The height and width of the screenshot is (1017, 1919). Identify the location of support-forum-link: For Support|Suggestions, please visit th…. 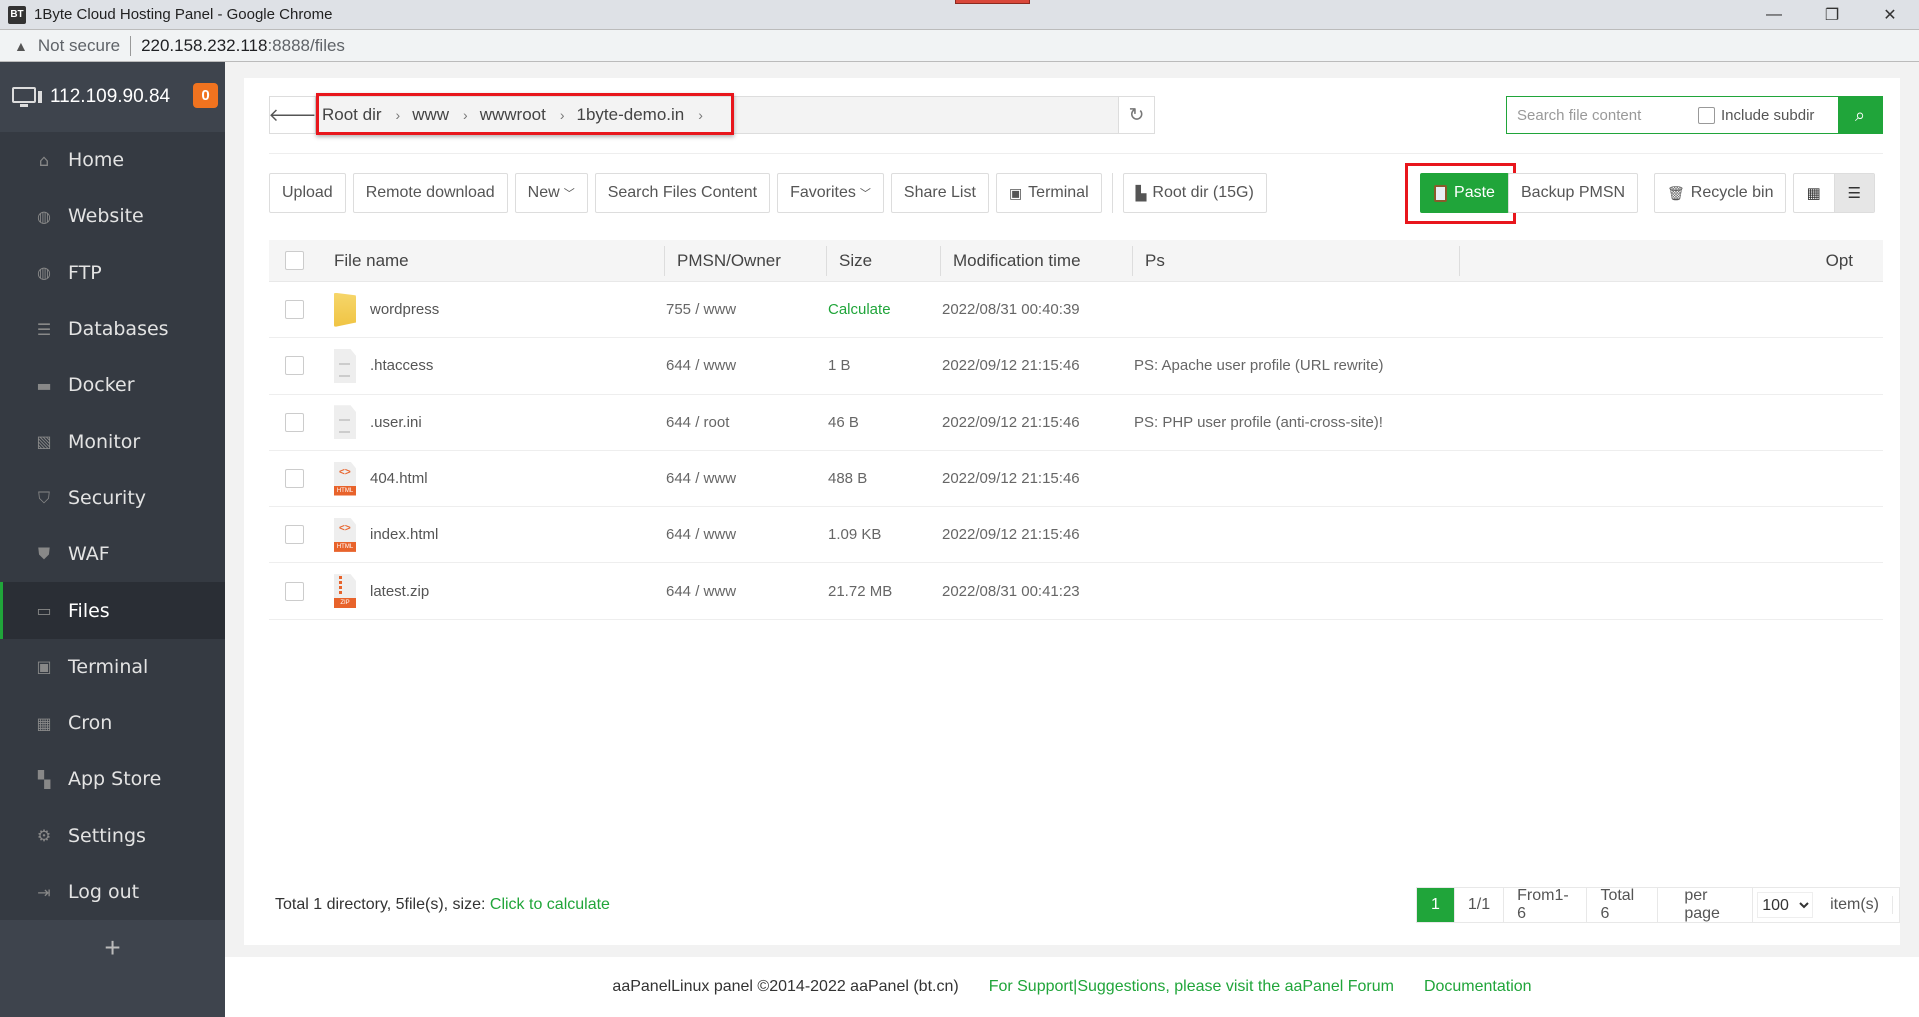
(1191, 987).